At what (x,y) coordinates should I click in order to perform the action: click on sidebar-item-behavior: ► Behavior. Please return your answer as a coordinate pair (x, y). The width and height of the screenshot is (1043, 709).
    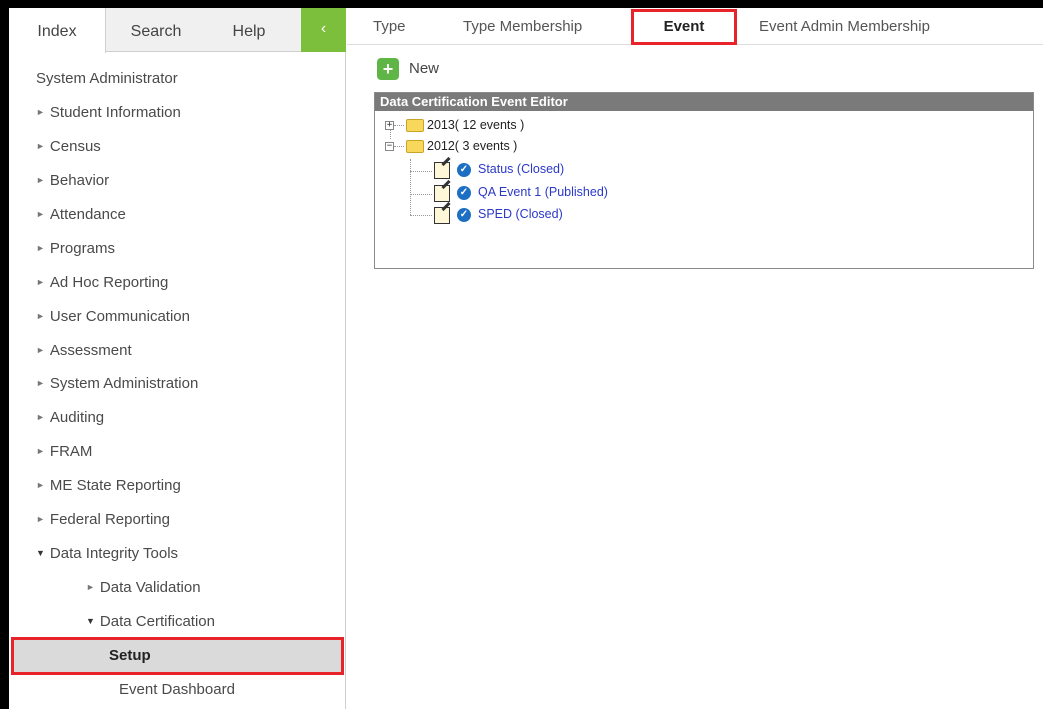
    Looking at the image, I should click on (72, 180).